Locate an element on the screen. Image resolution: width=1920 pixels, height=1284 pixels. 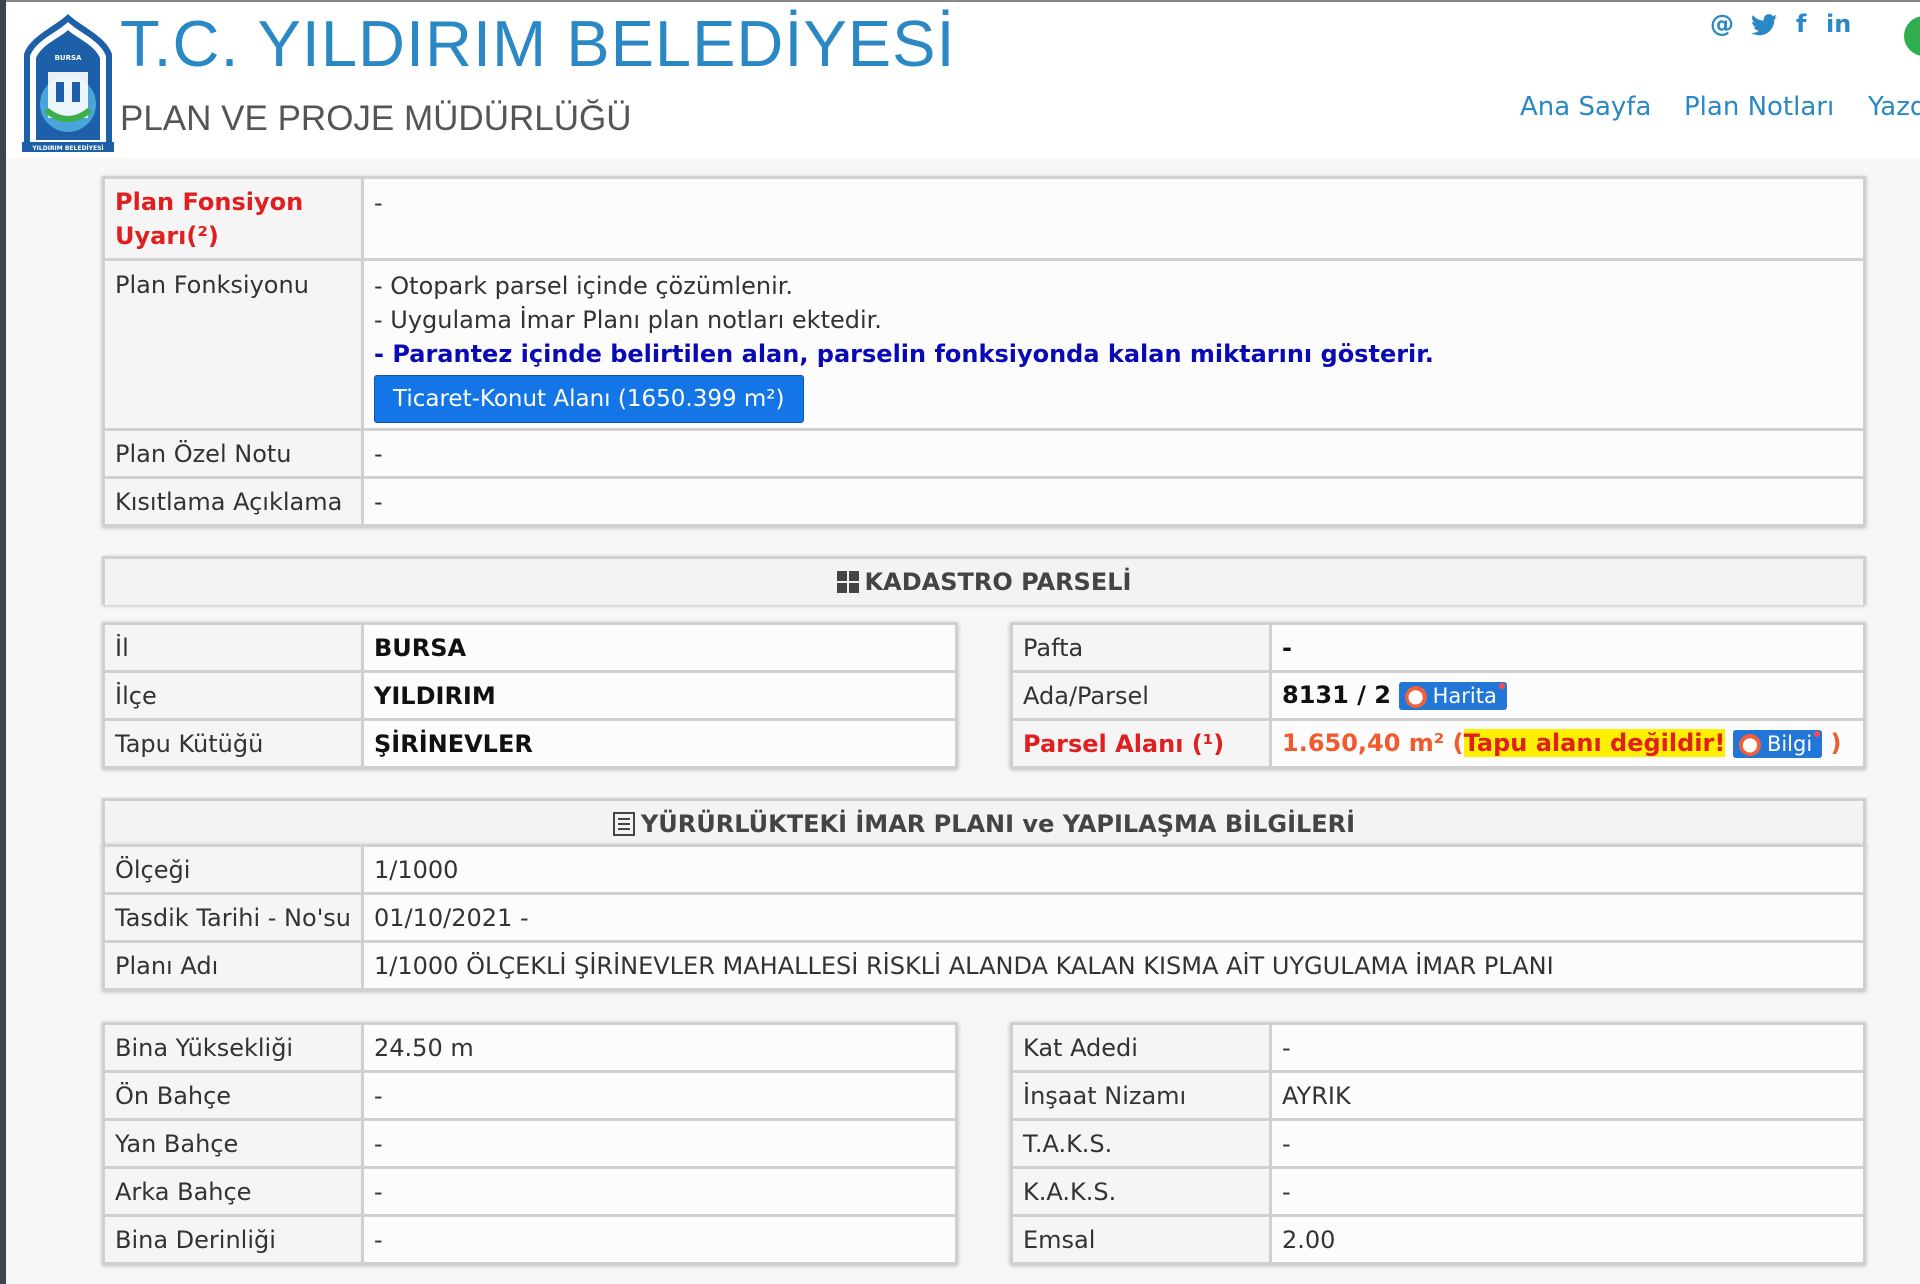
tapu-label: Tapu Kütüğü is located at coordinates (233, 743).